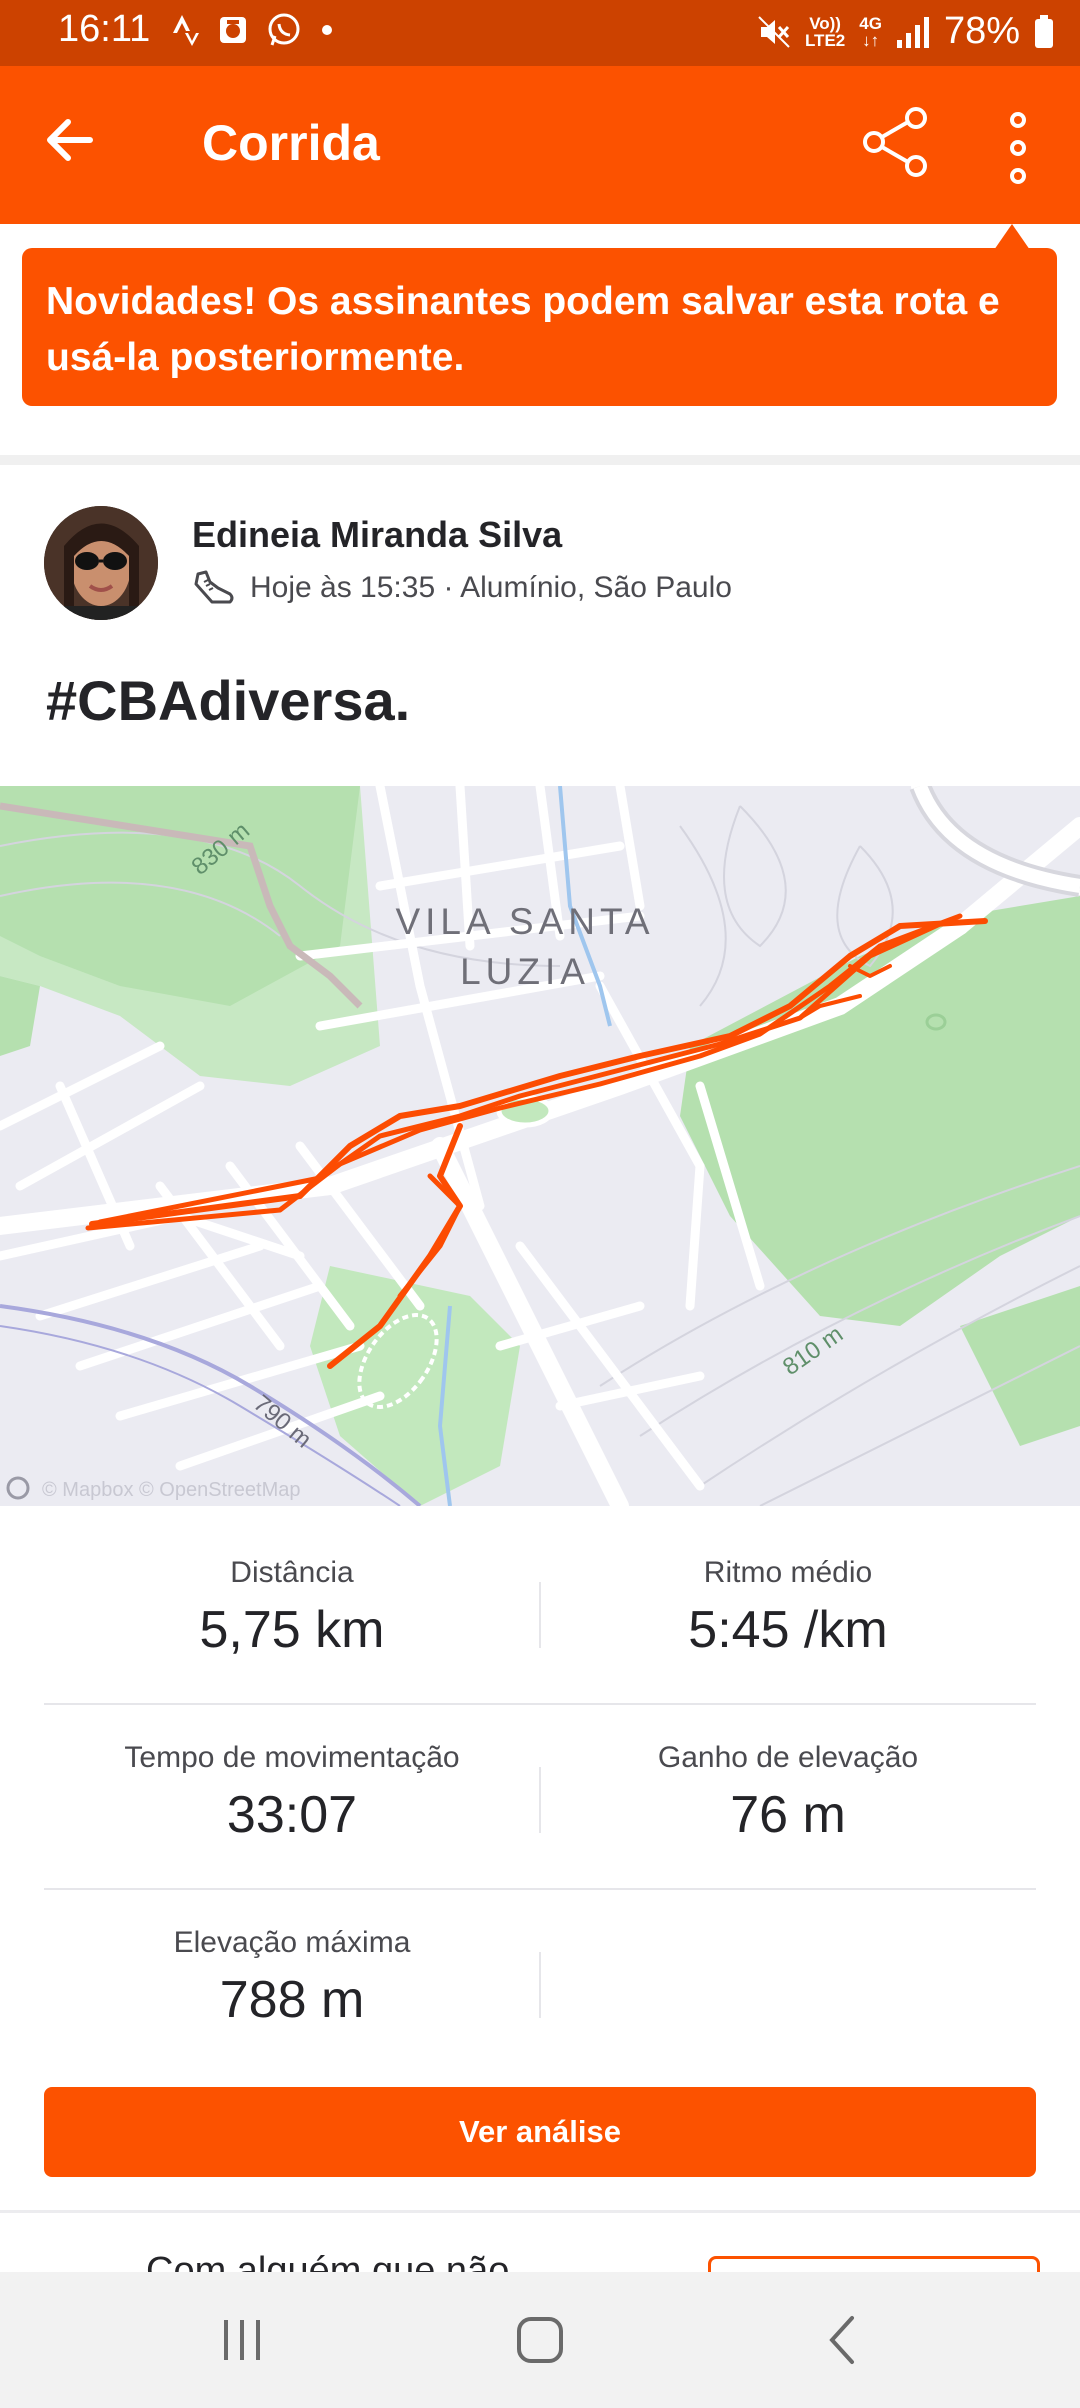 Image resolution: width=1080 pixels, height=2408 pixels. Describe the element at coordinates (292, 2000) in the screenshot. I see `stat-value: 788 m` at that location.